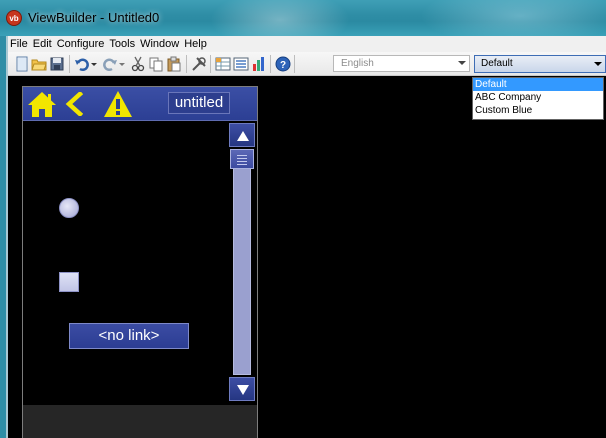  What do you see at coordinates (223, 64) in the screenshot?
I see `table-icon` at bounding box center [223, 64].